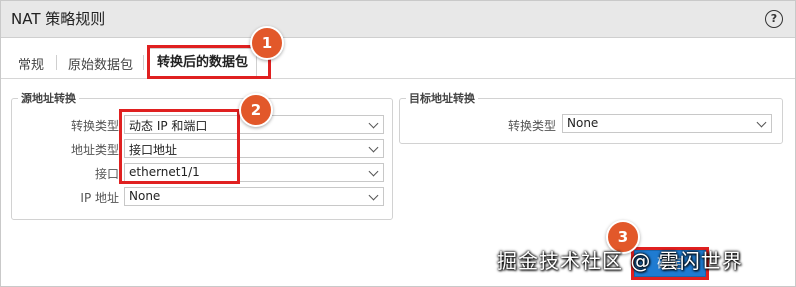 This screenshot has width=796, height=287. Describe the element at coordinates (94, 126) in the screenshot. I see `translation-type-label: 转换类型` at that location.